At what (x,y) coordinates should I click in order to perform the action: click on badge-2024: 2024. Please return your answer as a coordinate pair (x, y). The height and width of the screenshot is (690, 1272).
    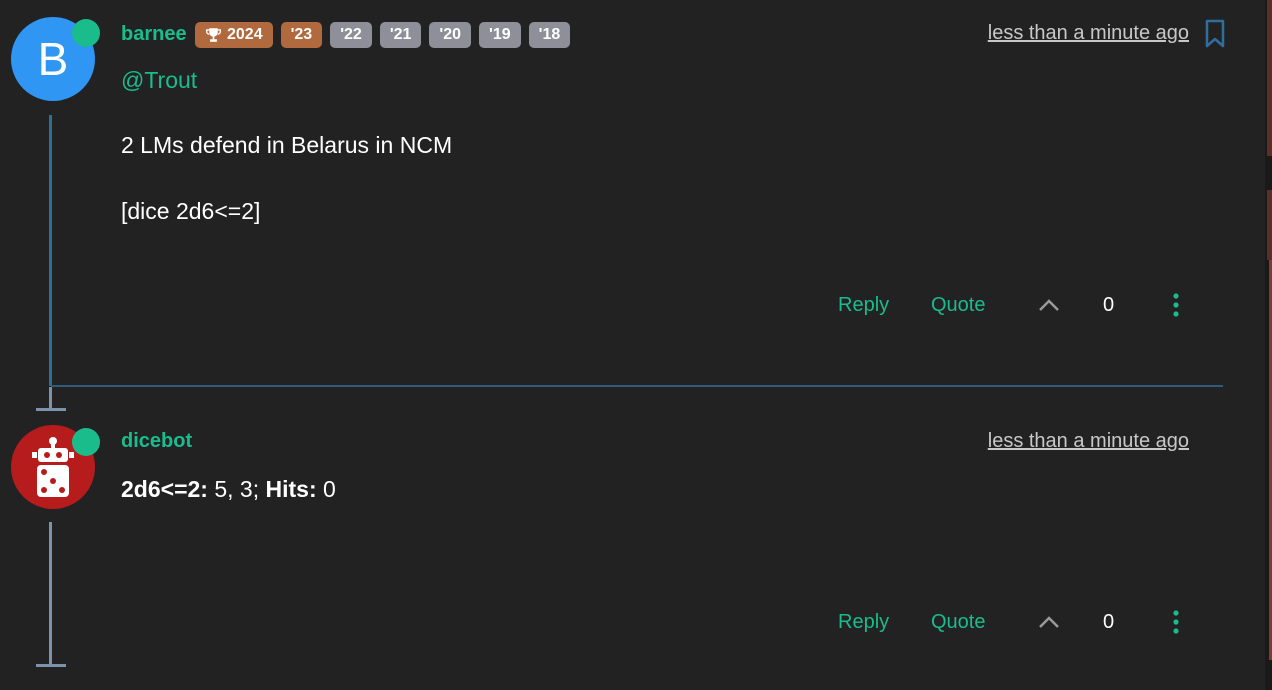
    Looking at the image, I should click on (234, 35).